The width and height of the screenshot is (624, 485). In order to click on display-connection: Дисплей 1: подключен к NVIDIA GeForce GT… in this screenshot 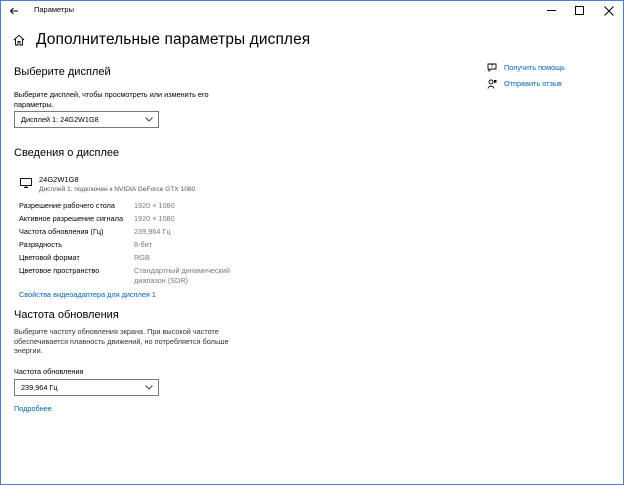, I will do `click(117, 189)`.